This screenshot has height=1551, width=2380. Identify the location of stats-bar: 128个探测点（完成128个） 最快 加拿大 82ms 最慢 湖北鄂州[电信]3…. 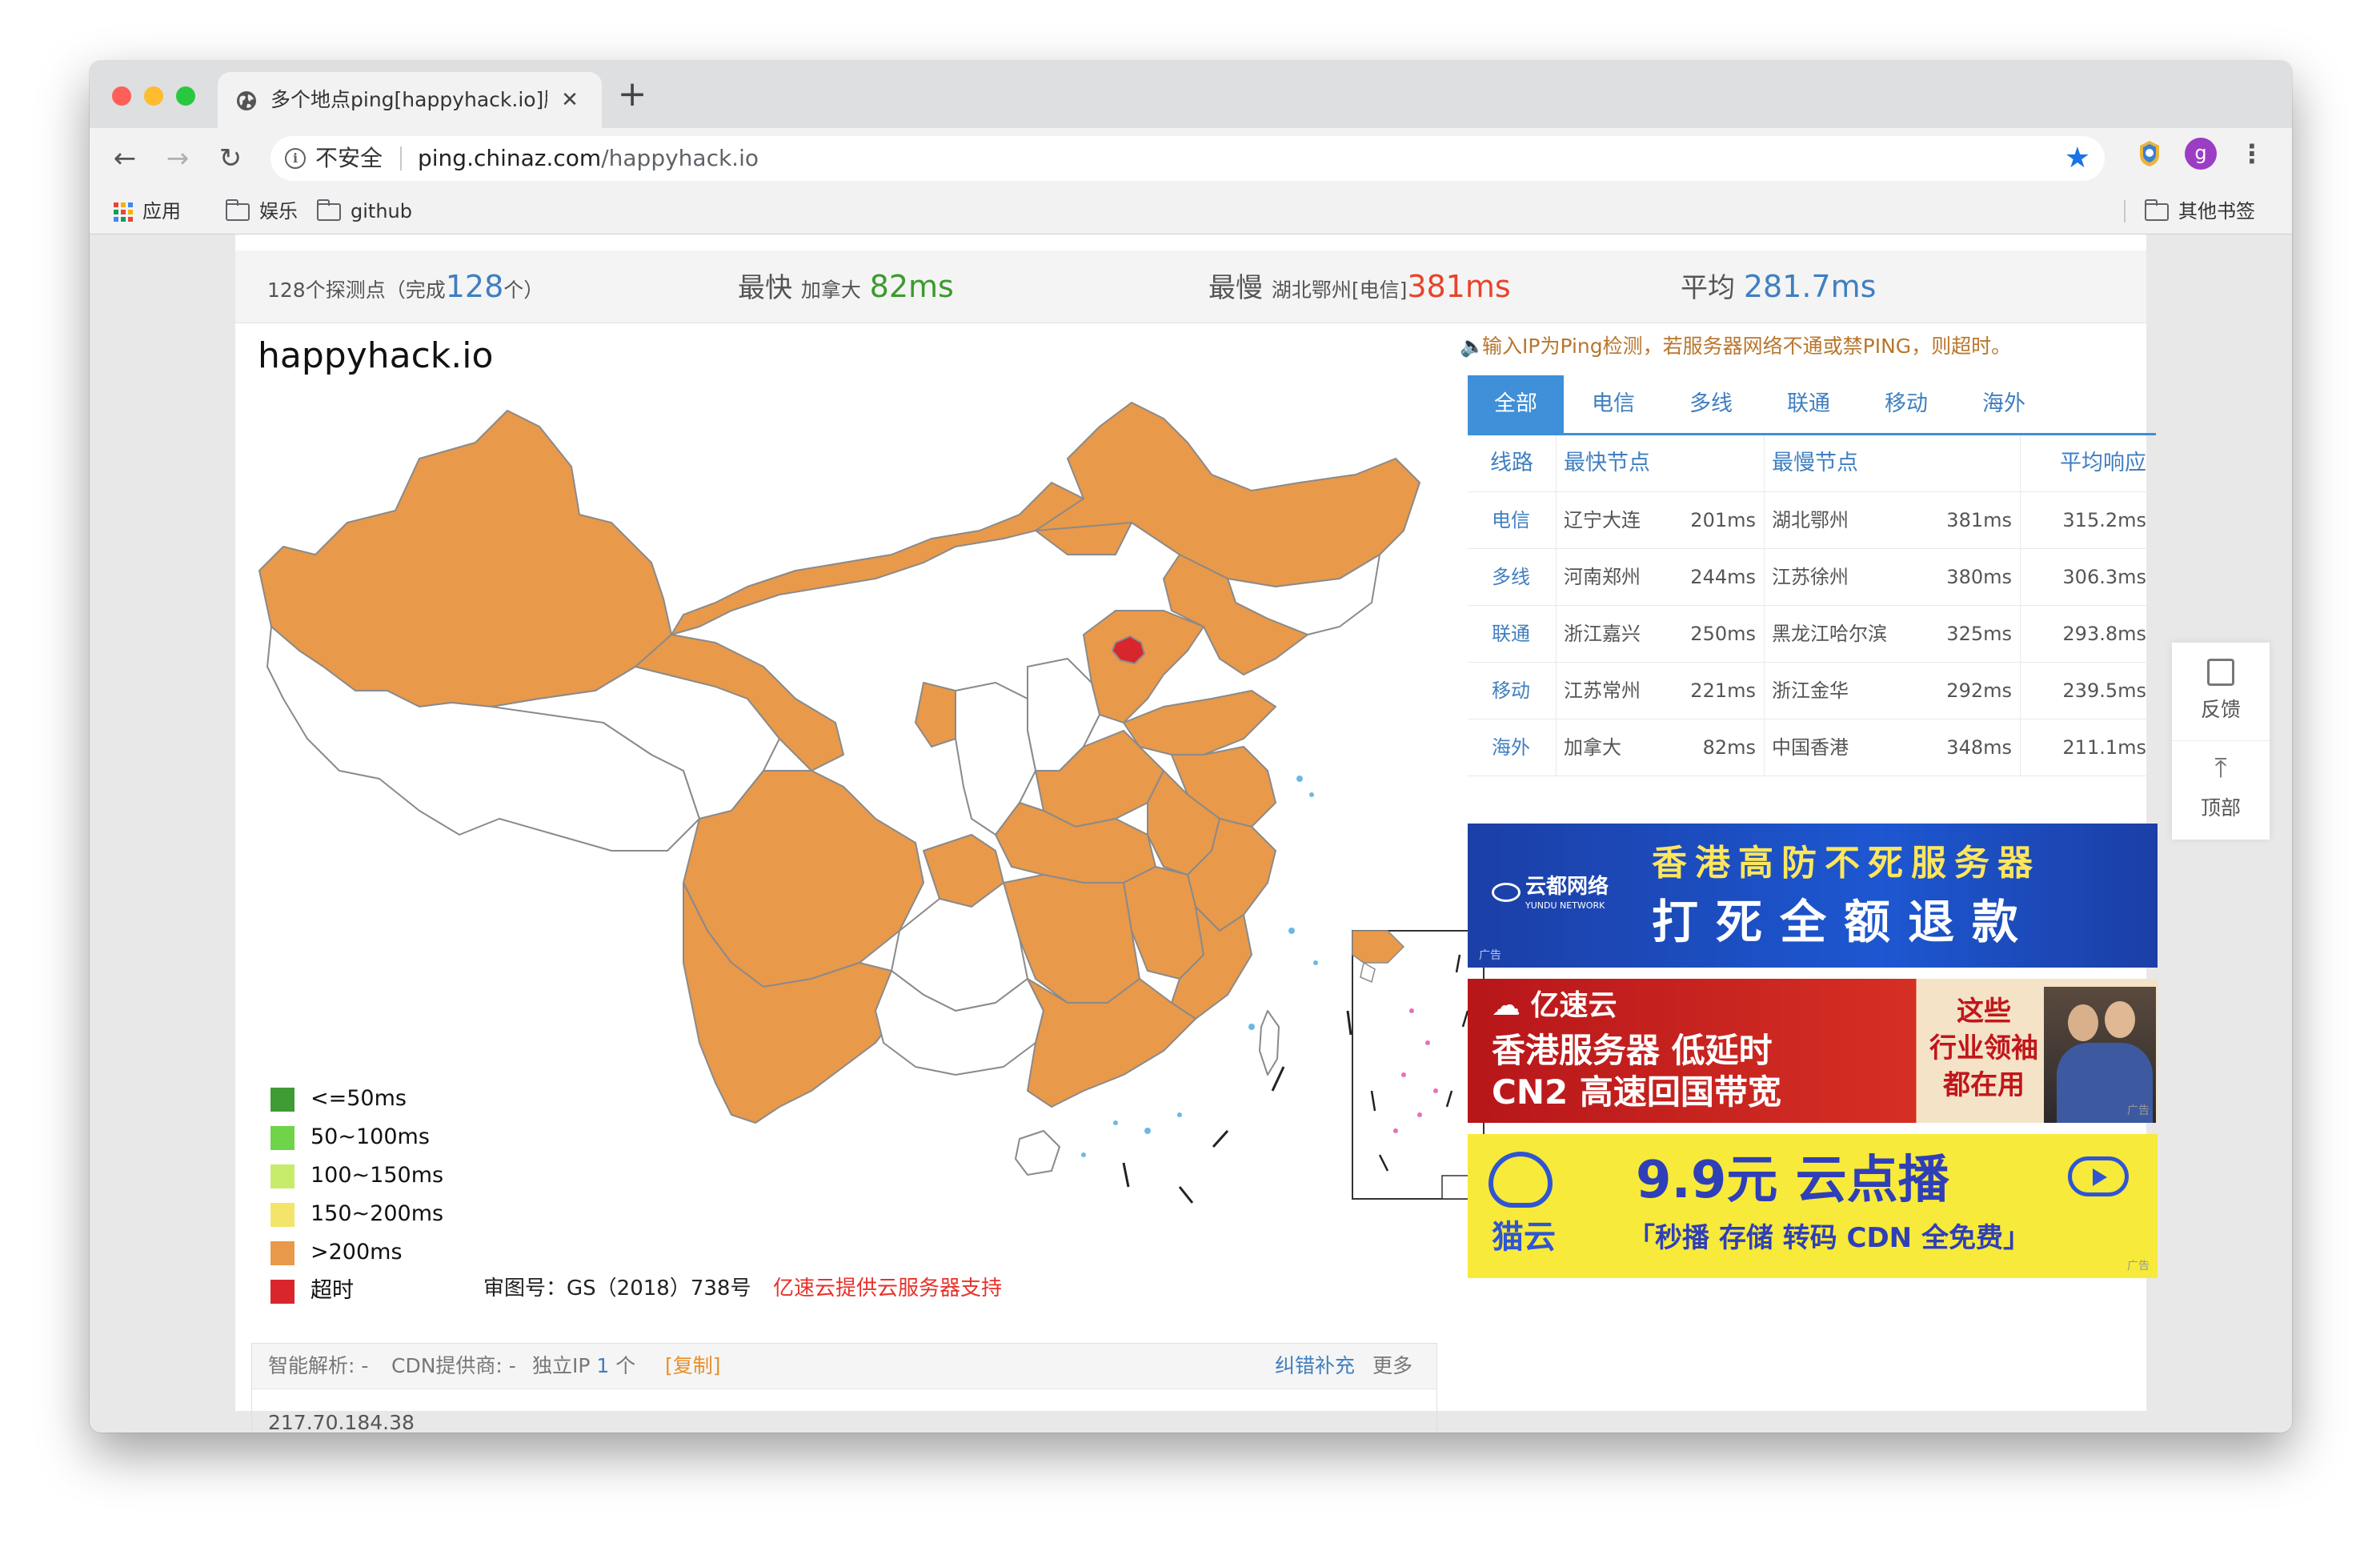
(1190, 286).